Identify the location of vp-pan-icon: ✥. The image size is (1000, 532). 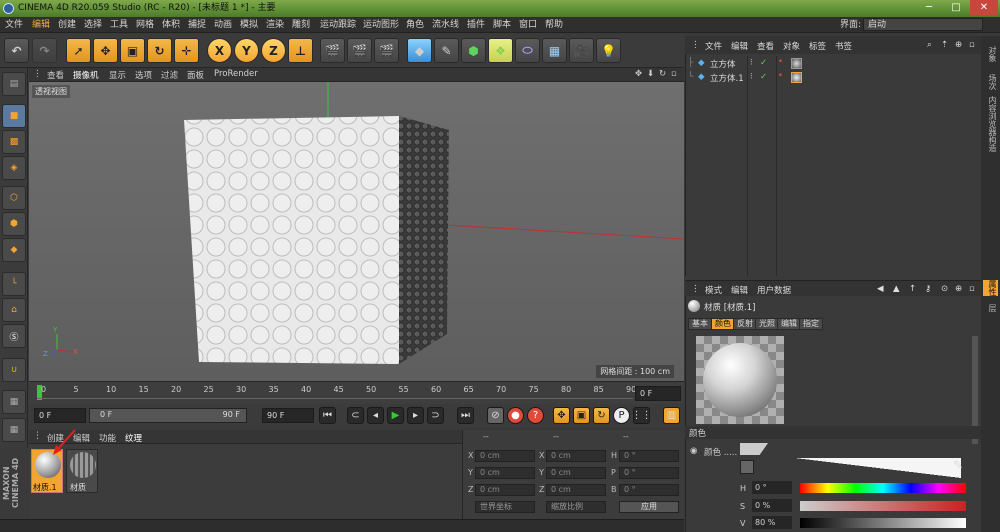
(638, 74).